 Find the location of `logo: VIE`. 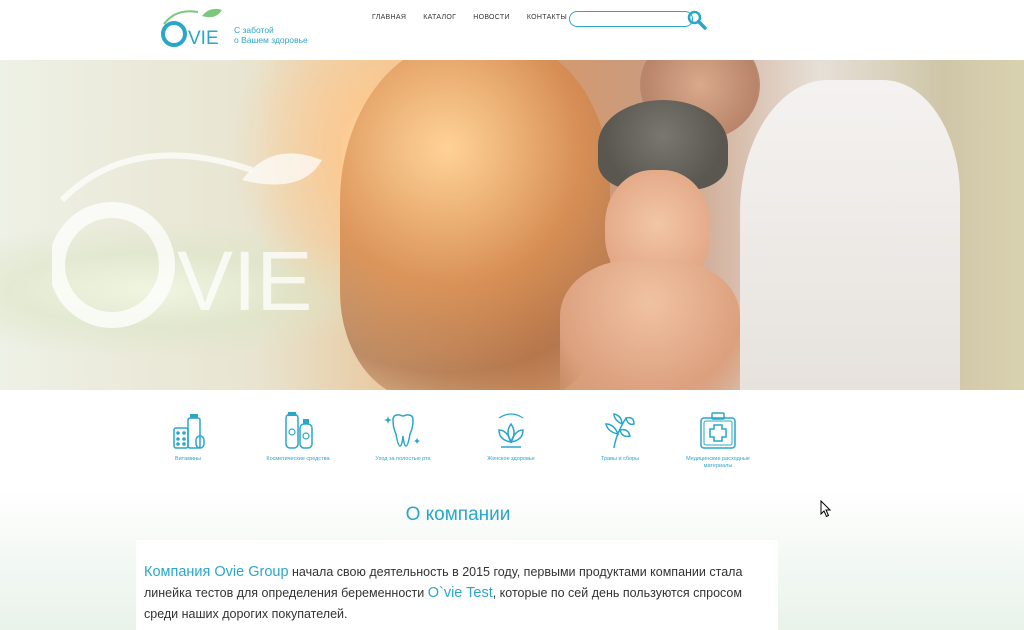

logo: VIE is located at coordinates (193, 27).